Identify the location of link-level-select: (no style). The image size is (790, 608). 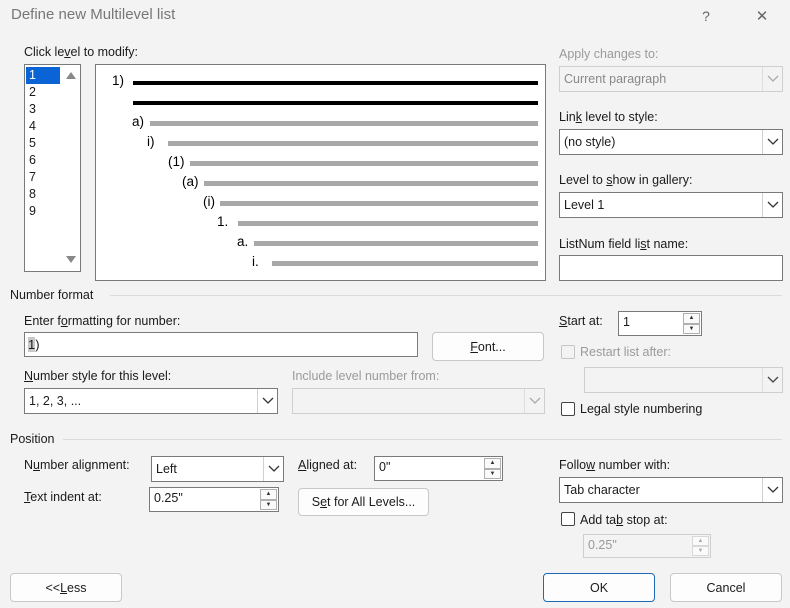
(671, 142).